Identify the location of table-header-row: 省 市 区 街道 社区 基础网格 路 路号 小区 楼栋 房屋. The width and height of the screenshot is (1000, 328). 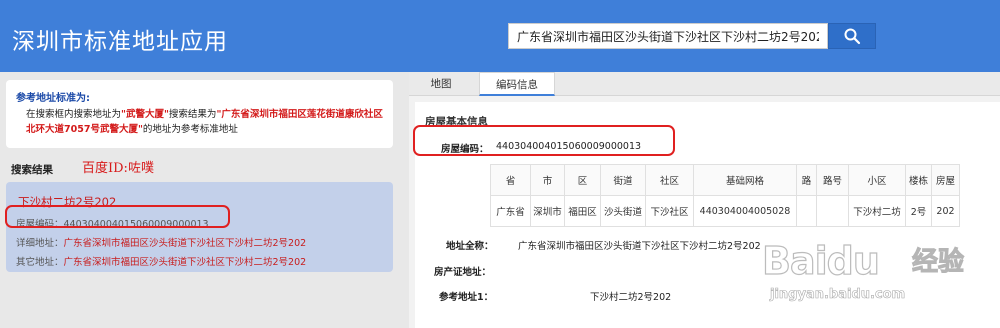
(725, 180).